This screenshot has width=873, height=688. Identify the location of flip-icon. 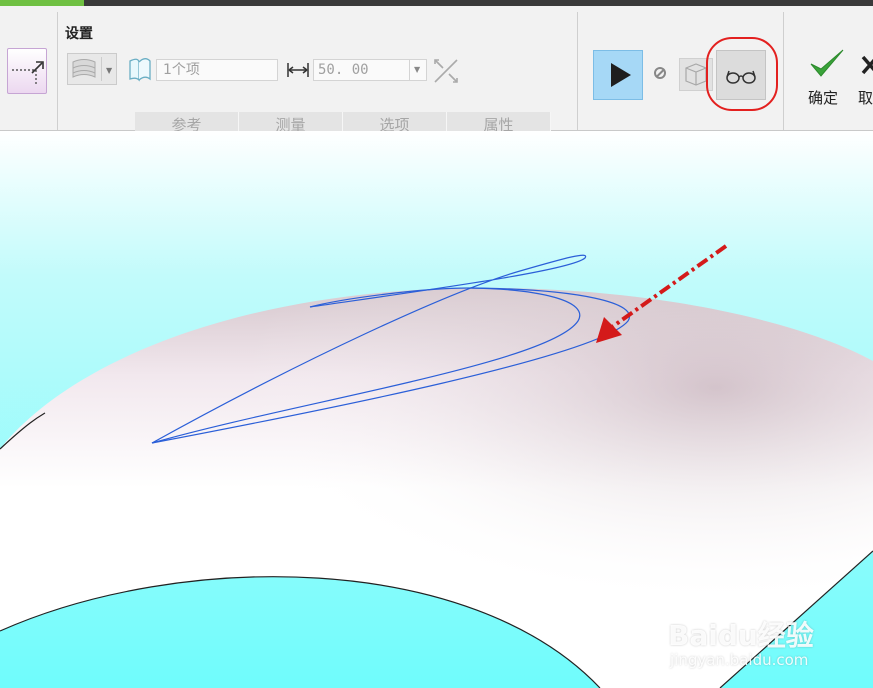
(446, 71).